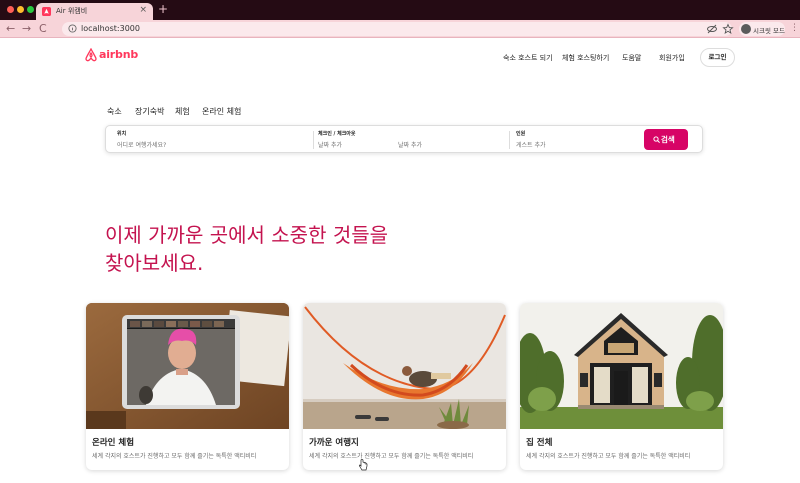 This screenshot has height=483, width=800. What do you see at coordinates (110, 28) in the screenshot?
I see `url-text: localhost:3000` at bounding box center [110, 28].